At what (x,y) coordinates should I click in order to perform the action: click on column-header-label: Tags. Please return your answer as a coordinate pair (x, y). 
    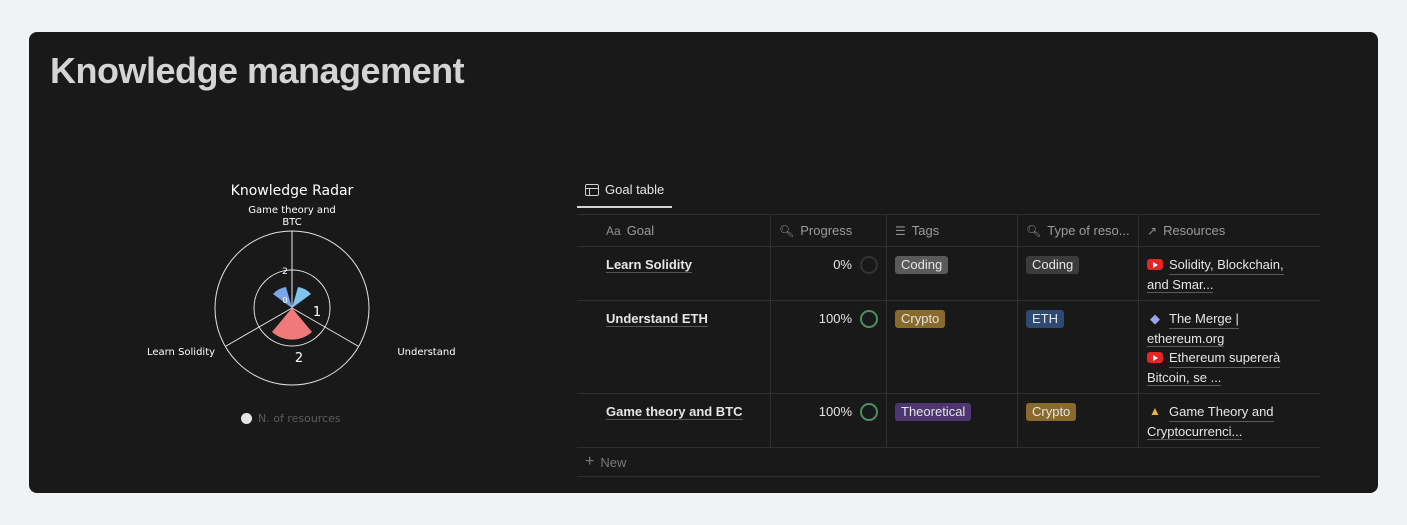
    Looking at the image, I should click on (925, 230).